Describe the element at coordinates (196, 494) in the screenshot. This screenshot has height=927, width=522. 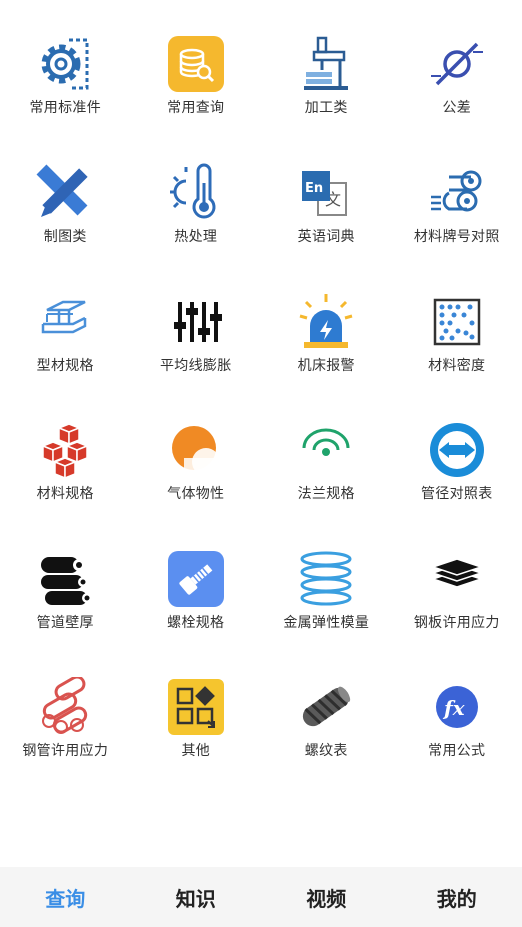
I see `grid-item-label: 气体物性` at that location.